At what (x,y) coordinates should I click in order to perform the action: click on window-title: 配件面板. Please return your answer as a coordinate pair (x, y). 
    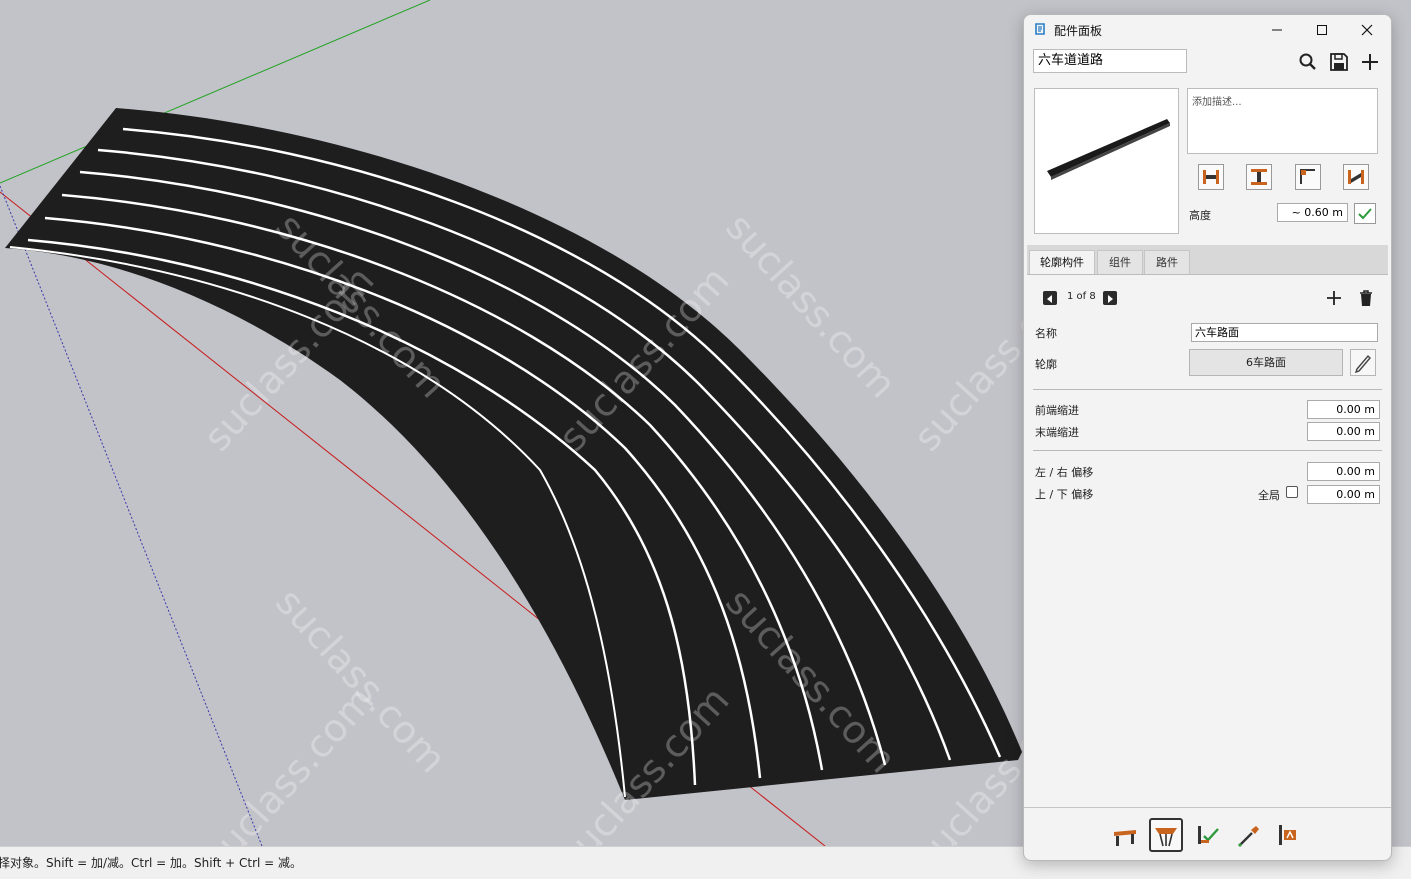
    Looking at the image, I should click on (1078, 31).